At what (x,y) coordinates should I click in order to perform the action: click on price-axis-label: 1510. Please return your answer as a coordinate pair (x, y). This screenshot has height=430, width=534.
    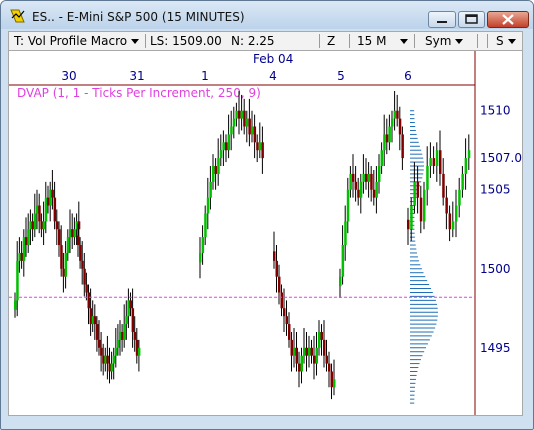
    Looking at the image, I should click on (495, 111).